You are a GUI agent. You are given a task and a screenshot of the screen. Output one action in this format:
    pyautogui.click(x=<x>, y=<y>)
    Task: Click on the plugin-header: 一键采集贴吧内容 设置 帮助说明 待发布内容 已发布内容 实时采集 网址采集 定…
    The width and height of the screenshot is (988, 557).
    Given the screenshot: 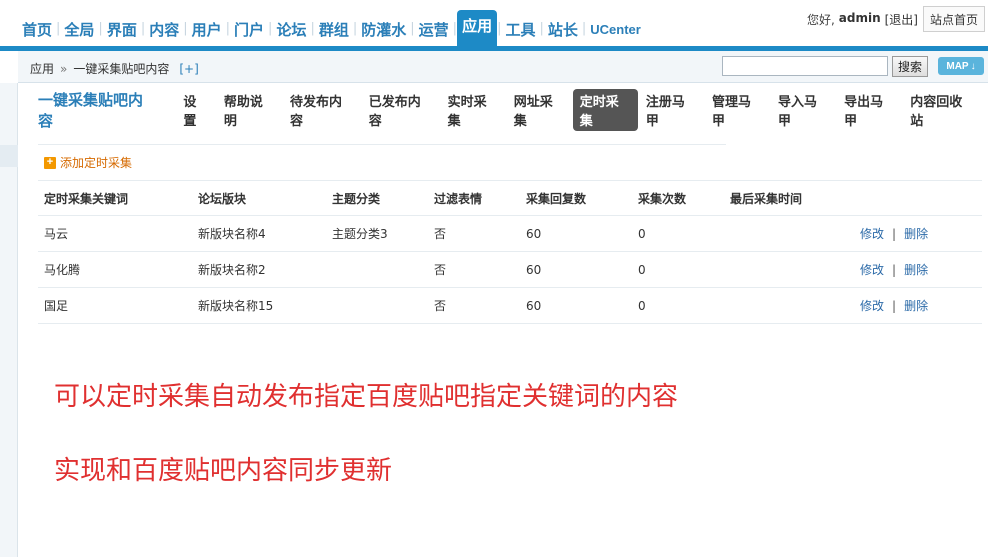 What is the action you would take?
    pyautogui.click(x=510, y=110)
    